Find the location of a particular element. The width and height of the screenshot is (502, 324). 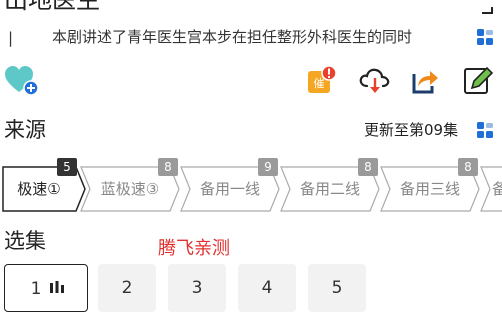

episode-number: 5 is located at coordinates (337, 288).